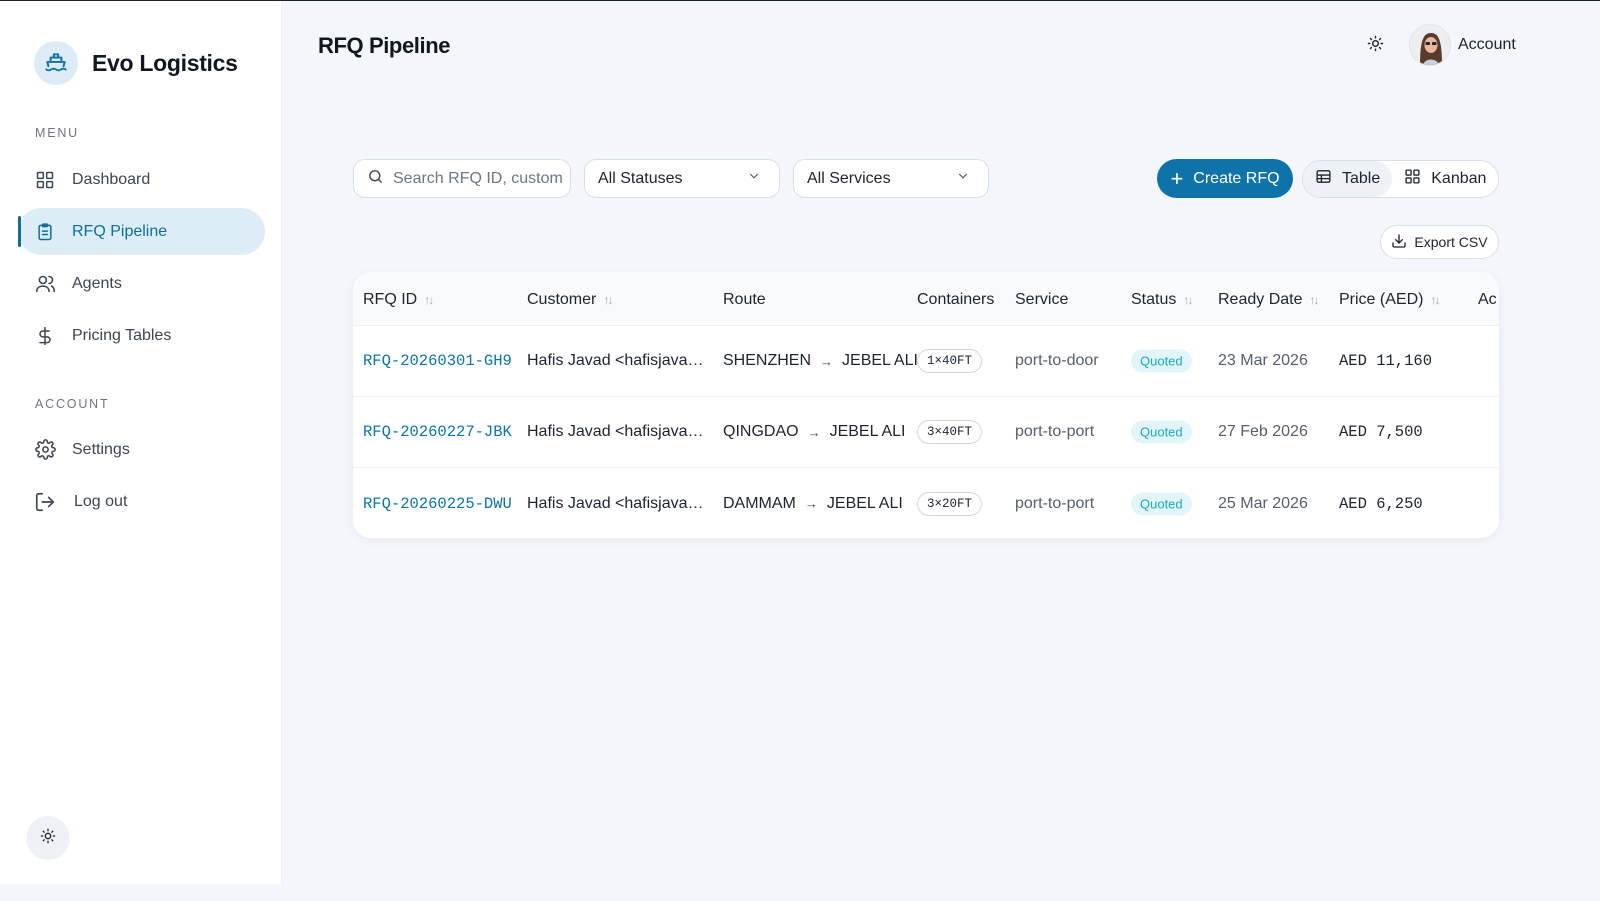 This screenshot has width=1600, height=901. Describe the element at coordinates (384, 45) in the screenshot. I see `page-title: RFQ Pipeline` at that location.